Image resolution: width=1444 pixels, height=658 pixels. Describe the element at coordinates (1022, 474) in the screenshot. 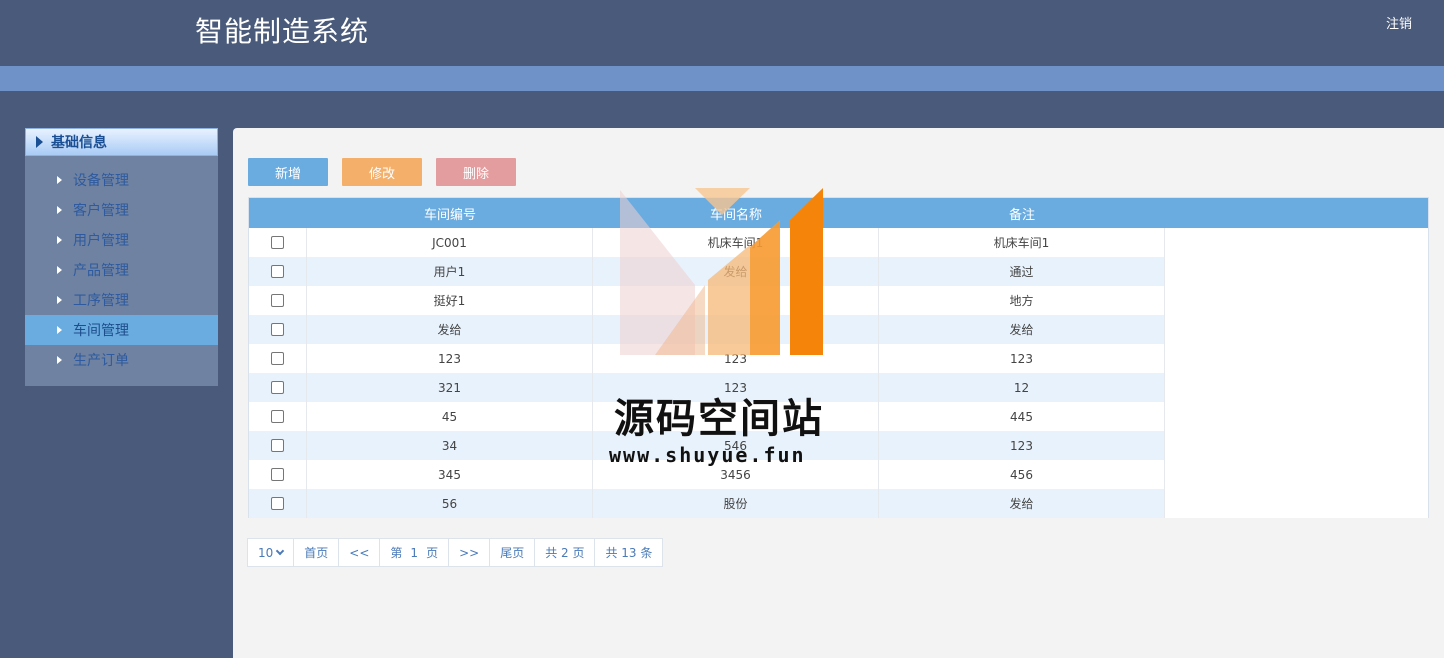

I see `cell-remarks: 456` at that location.